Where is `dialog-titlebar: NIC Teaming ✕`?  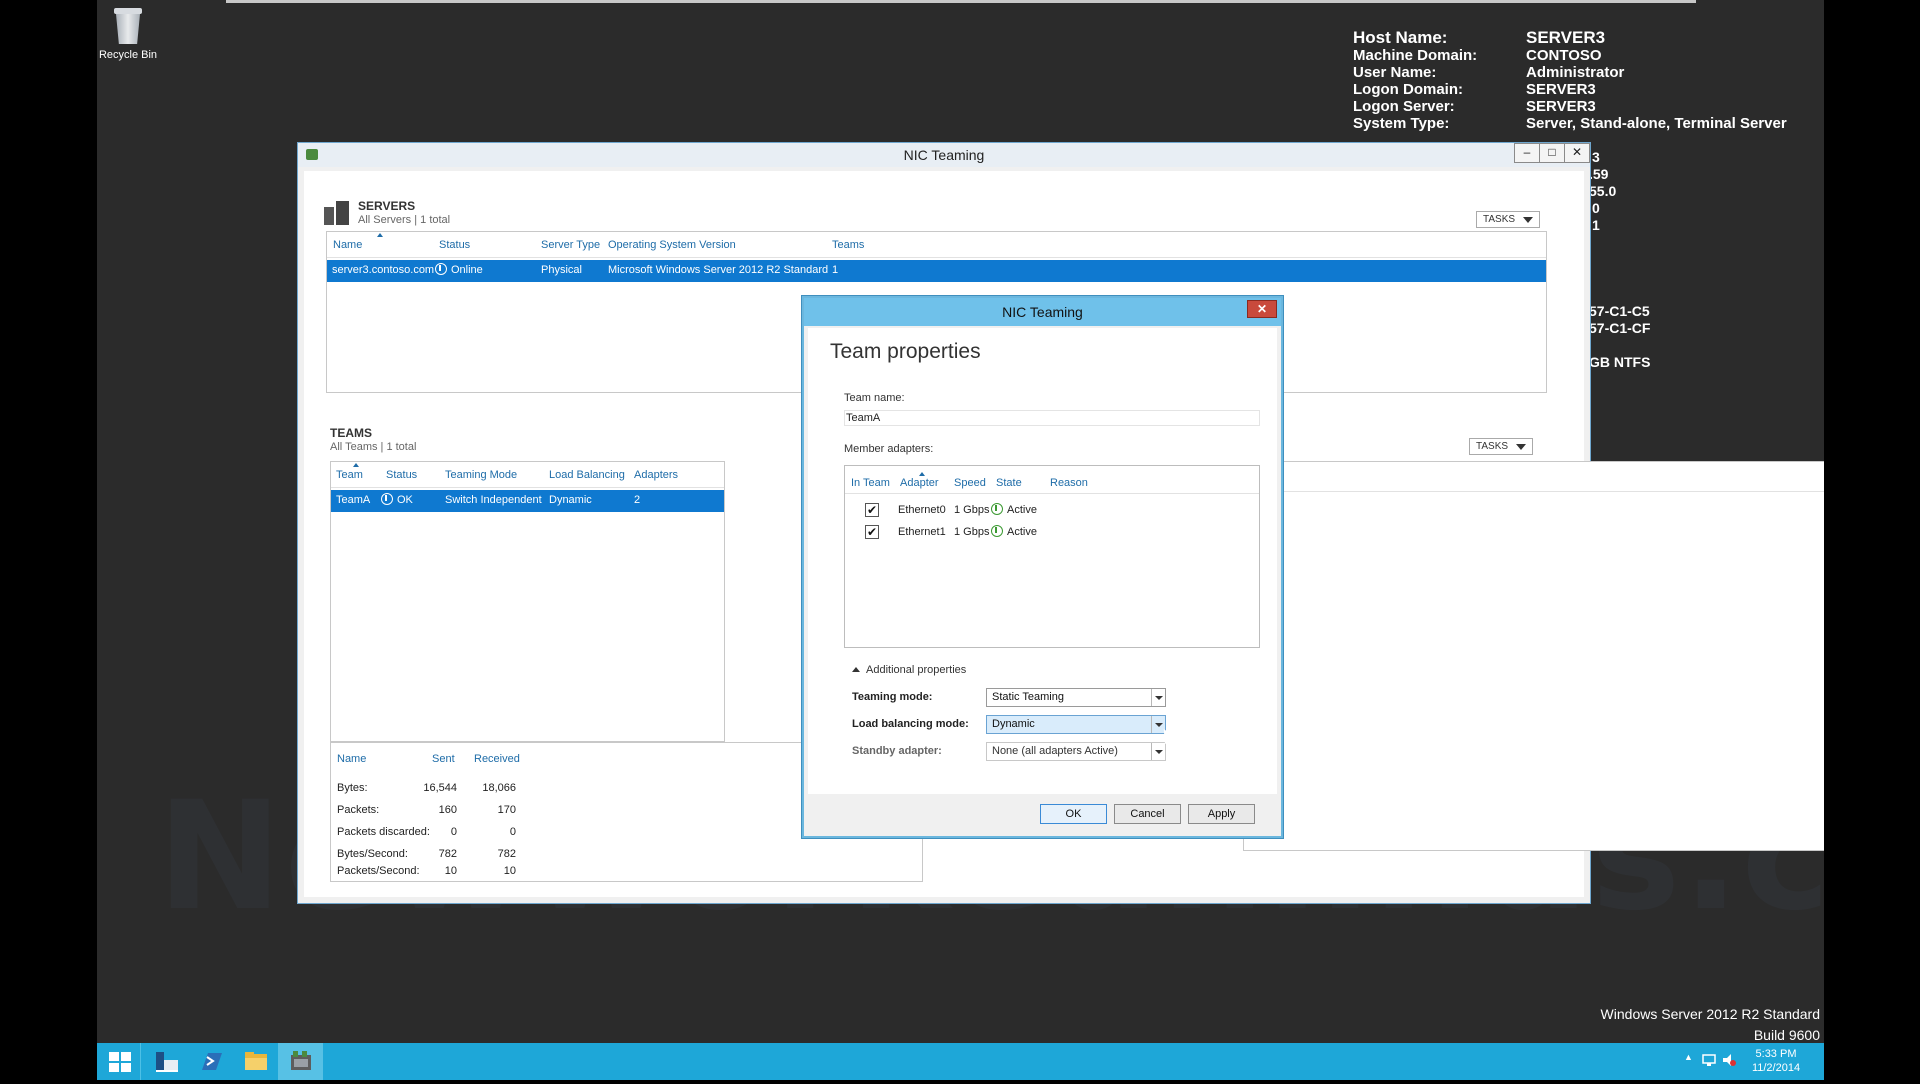
dialog-titlebar: NIC Teaming ✕ is located at coordinates (1042, 312).